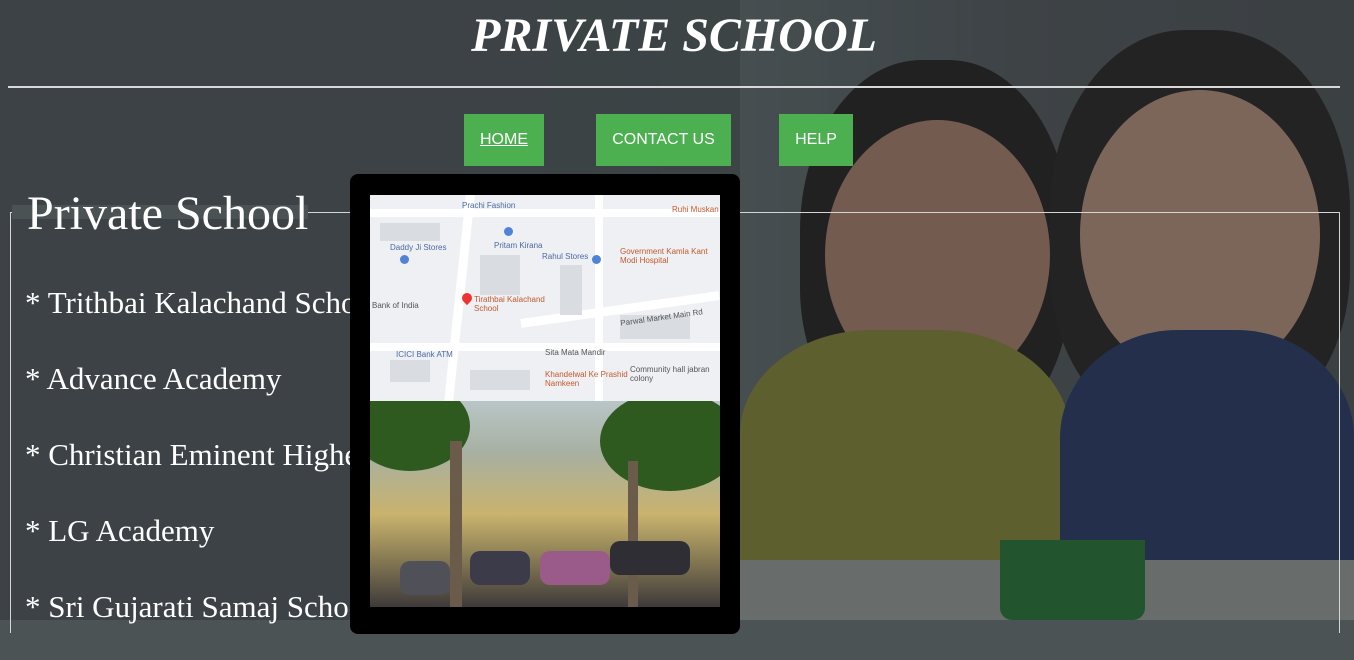  Describe the element at coordinates (663, 140) in the screenshot. I see `nav-contact-button: CONTACT US` at that location.